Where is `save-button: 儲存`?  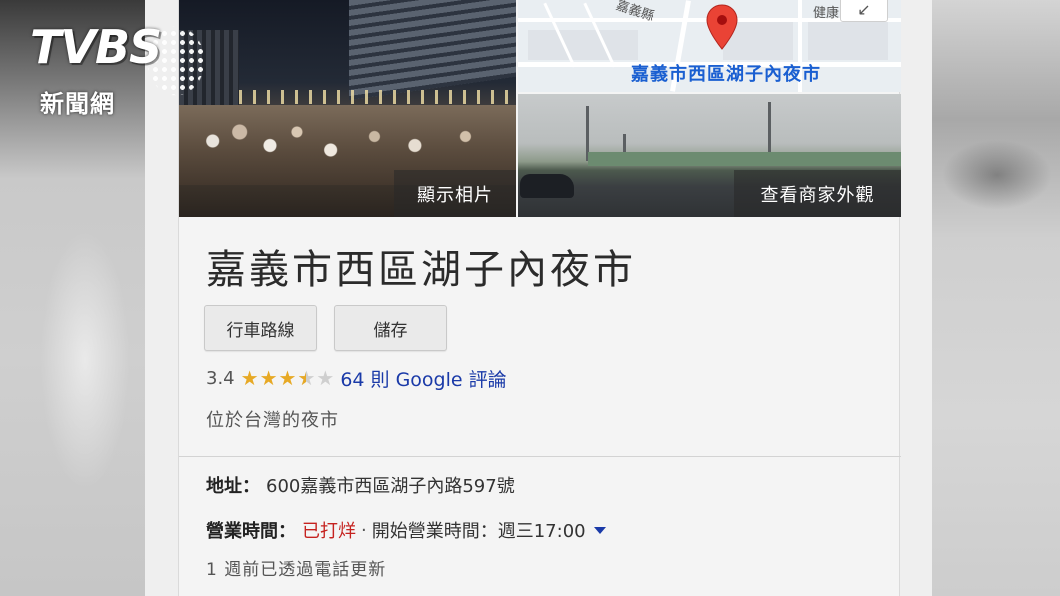 save-button: 儲存 is located at coordinates (390, 328).